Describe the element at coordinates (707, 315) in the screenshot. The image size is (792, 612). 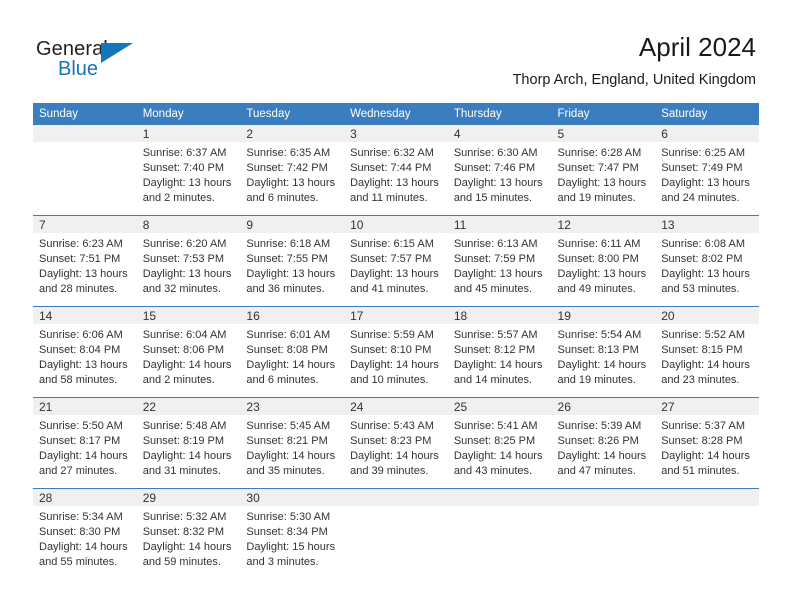
I see `day-number: 20` at that location.